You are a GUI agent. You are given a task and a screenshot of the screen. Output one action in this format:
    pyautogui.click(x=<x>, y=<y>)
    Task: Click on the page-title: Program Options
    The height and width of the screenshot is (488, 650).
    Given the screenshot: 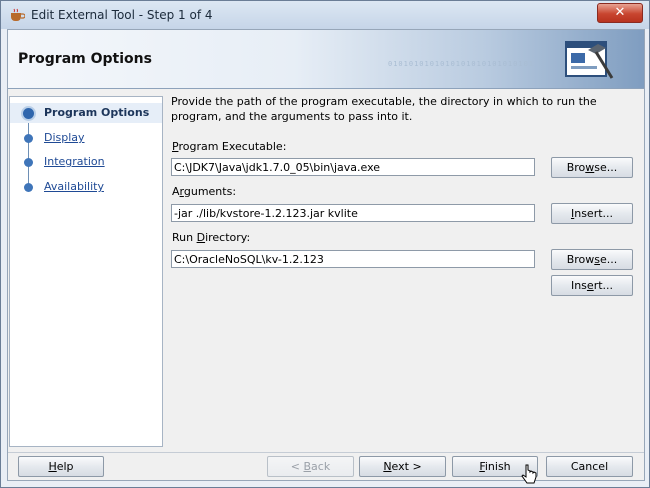 What is the action you would take?
    pyautogui.click(x=85, y=59)
    